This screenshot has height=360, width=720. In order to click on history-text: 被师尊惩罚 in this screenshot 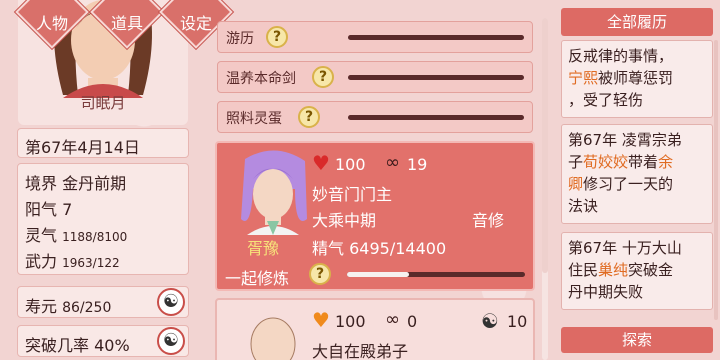, I will do `click(636, 78)`.